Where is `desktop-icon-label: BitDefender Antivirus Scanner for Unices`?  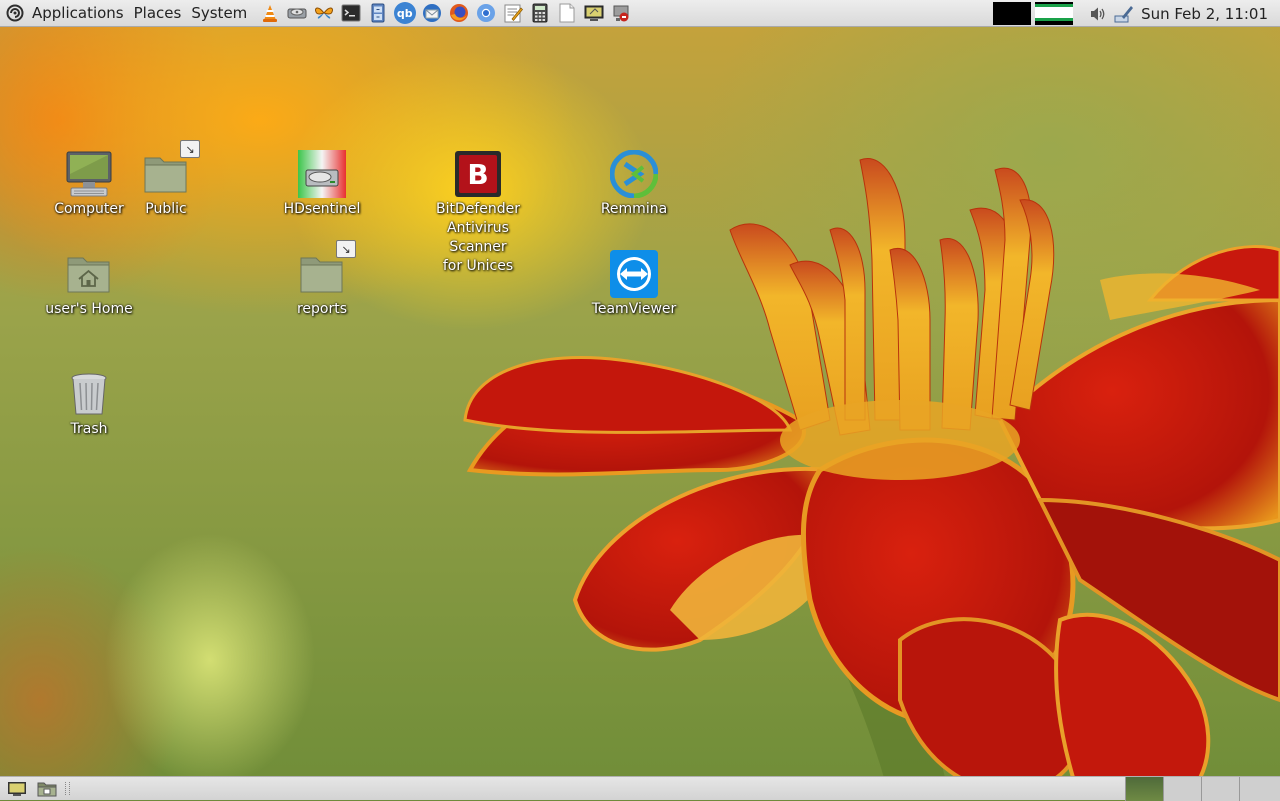 desktop-icon-label: BitDefender Antivirus Scanner for Unices is located at coordinates (478, 237).